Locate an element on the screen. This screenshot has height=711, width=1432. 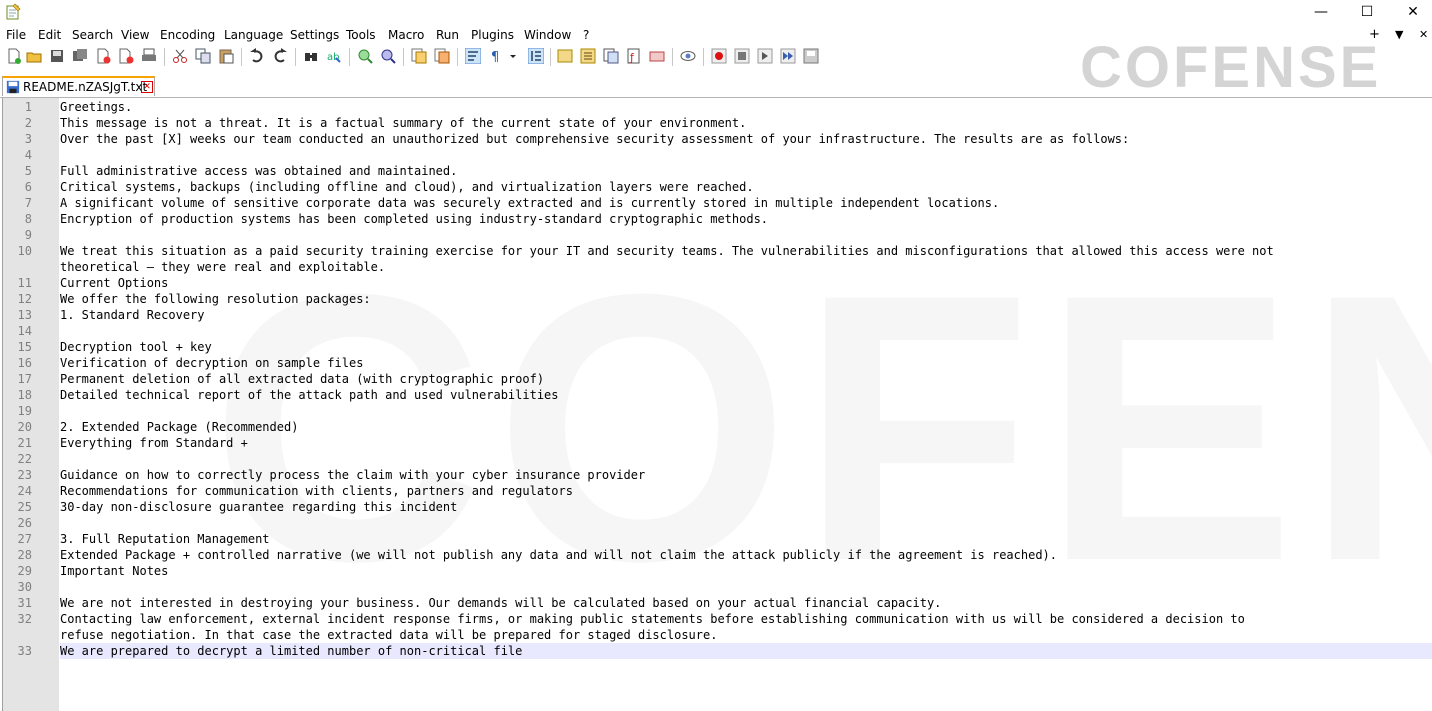
minimize-button: — is located at coordinates (1321, 12).